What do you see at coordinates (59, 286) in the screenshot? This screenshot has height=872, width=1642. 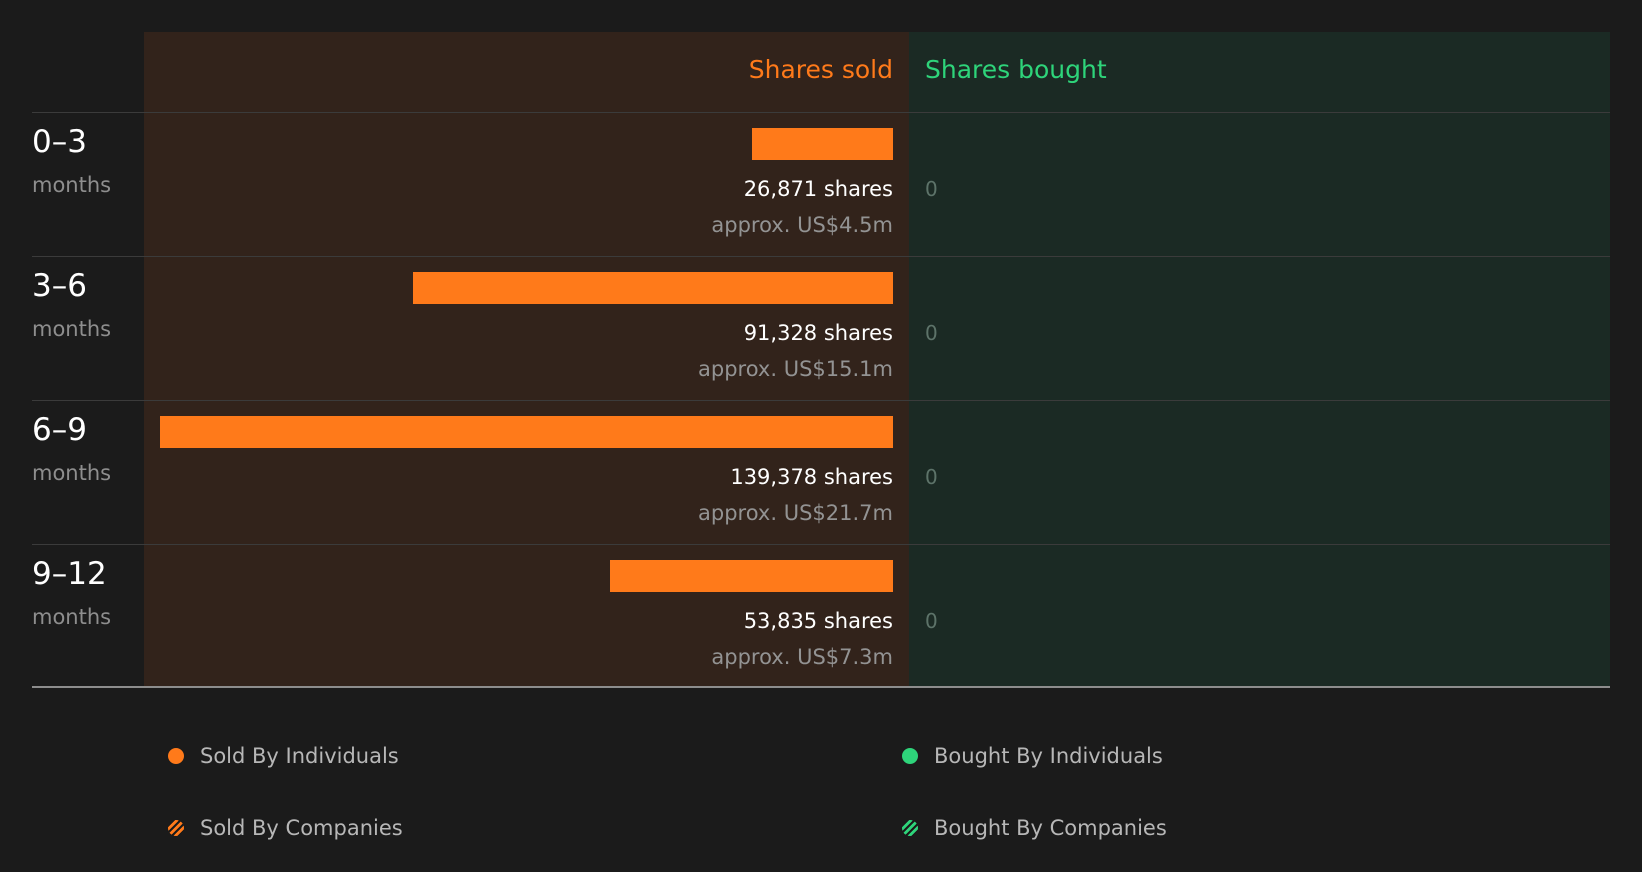 I see `period-label: 3–6` at bounding box center [59, 286].